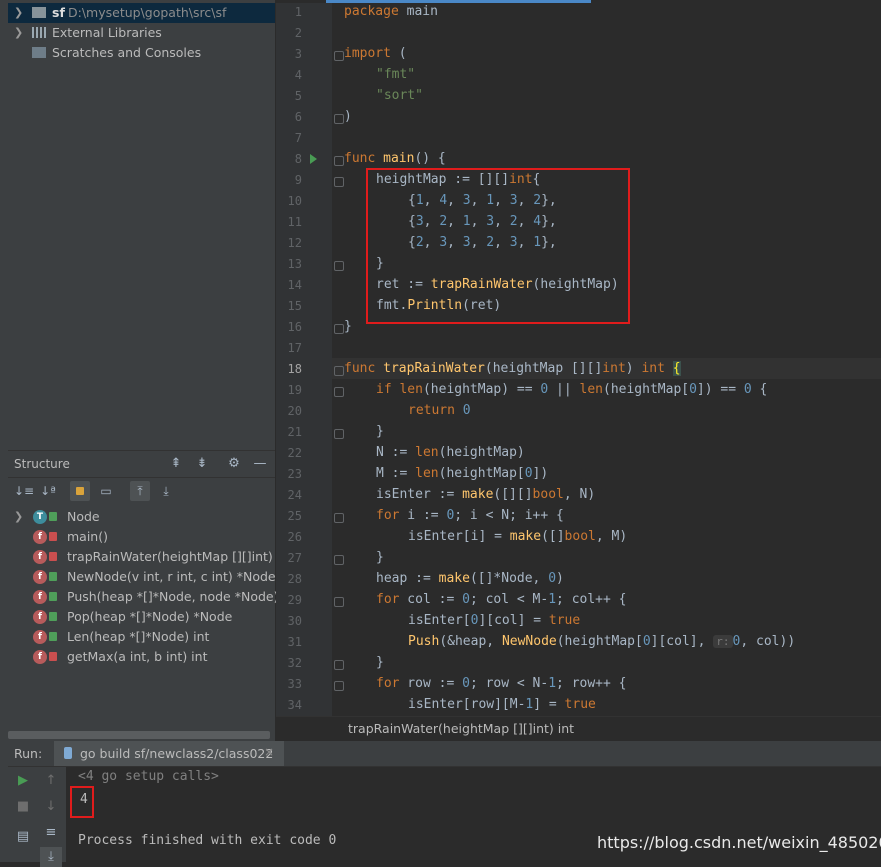 The width and height of the screenshot is (881, 867). I want to click on line-number: 27, so click(294, 558).